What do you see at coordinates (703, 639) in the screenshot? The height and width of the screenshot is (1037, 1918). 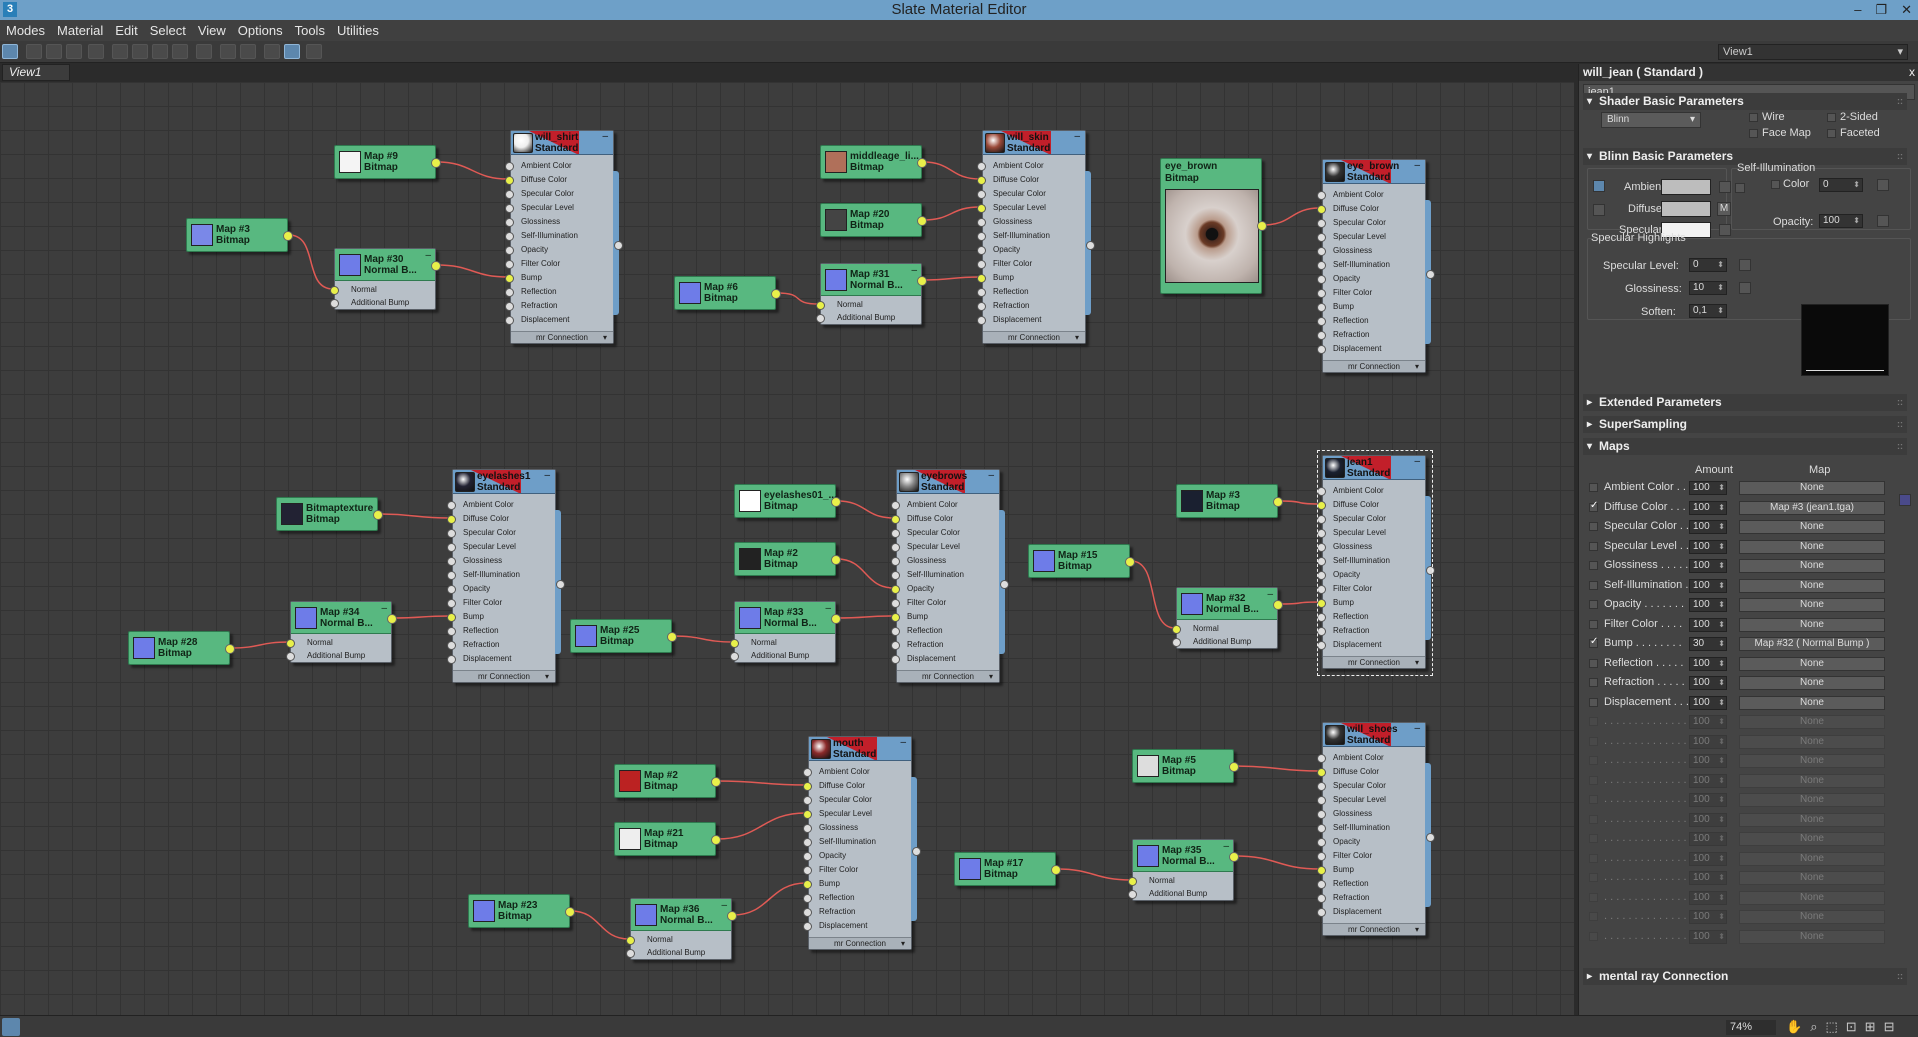 I see `wire-m25-m33` at bounding box center [703, 639].